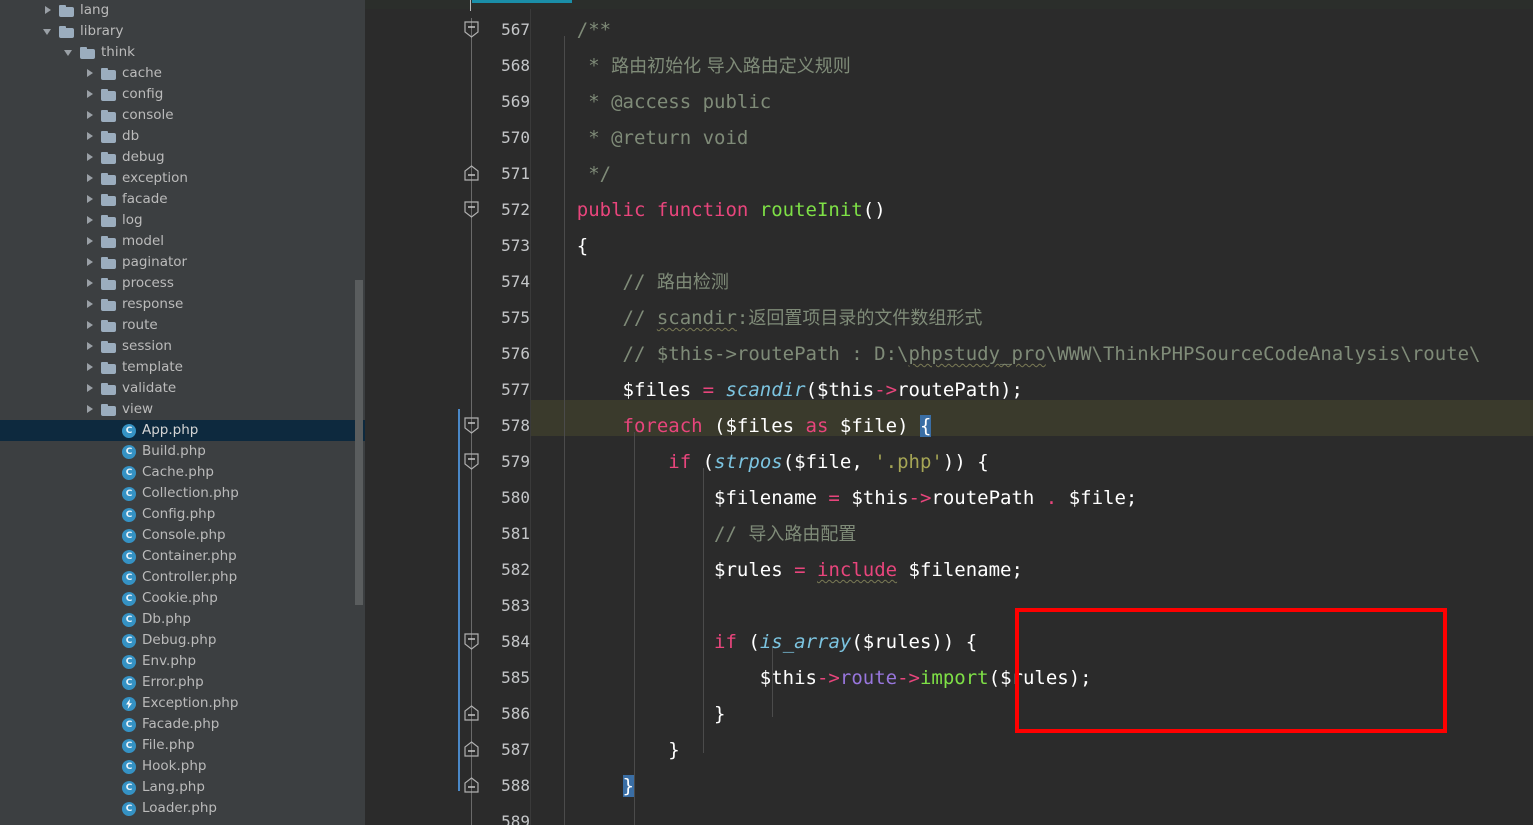  I want to click on tree-item-folder-template: template, so click(182, 367).